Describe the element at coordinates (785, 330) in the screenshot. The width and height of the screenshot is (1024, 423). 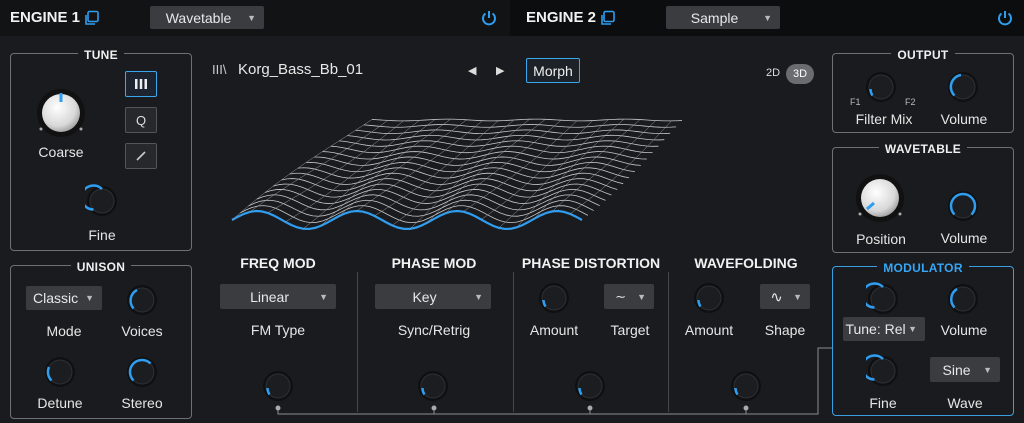
I see `wavefolding-shape-label: Shape` at that location.